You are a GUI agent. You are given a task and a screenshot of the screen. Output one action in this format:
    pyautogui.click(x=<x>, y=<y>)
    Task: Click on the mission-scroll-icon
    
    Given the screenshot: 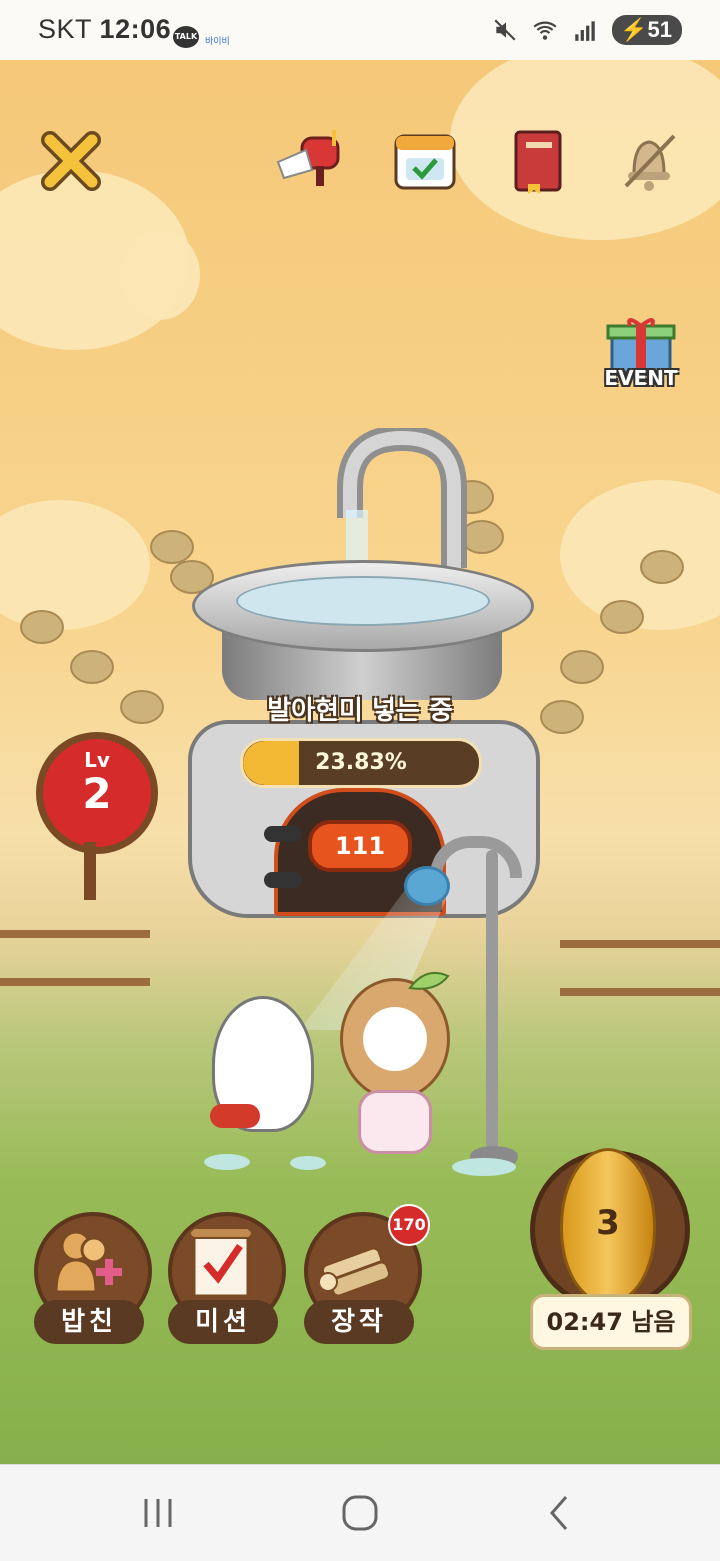 What is the action you would take?
    pyautogui.click(x=221, y=1262)
    